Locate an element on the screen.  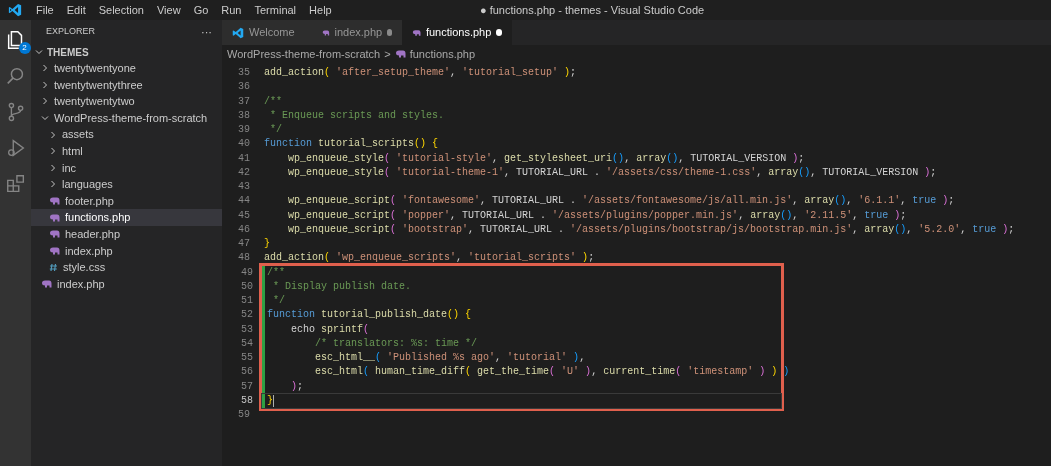
code-line: * Enqueue scripts and styles. is located at coordinates (357, 115).